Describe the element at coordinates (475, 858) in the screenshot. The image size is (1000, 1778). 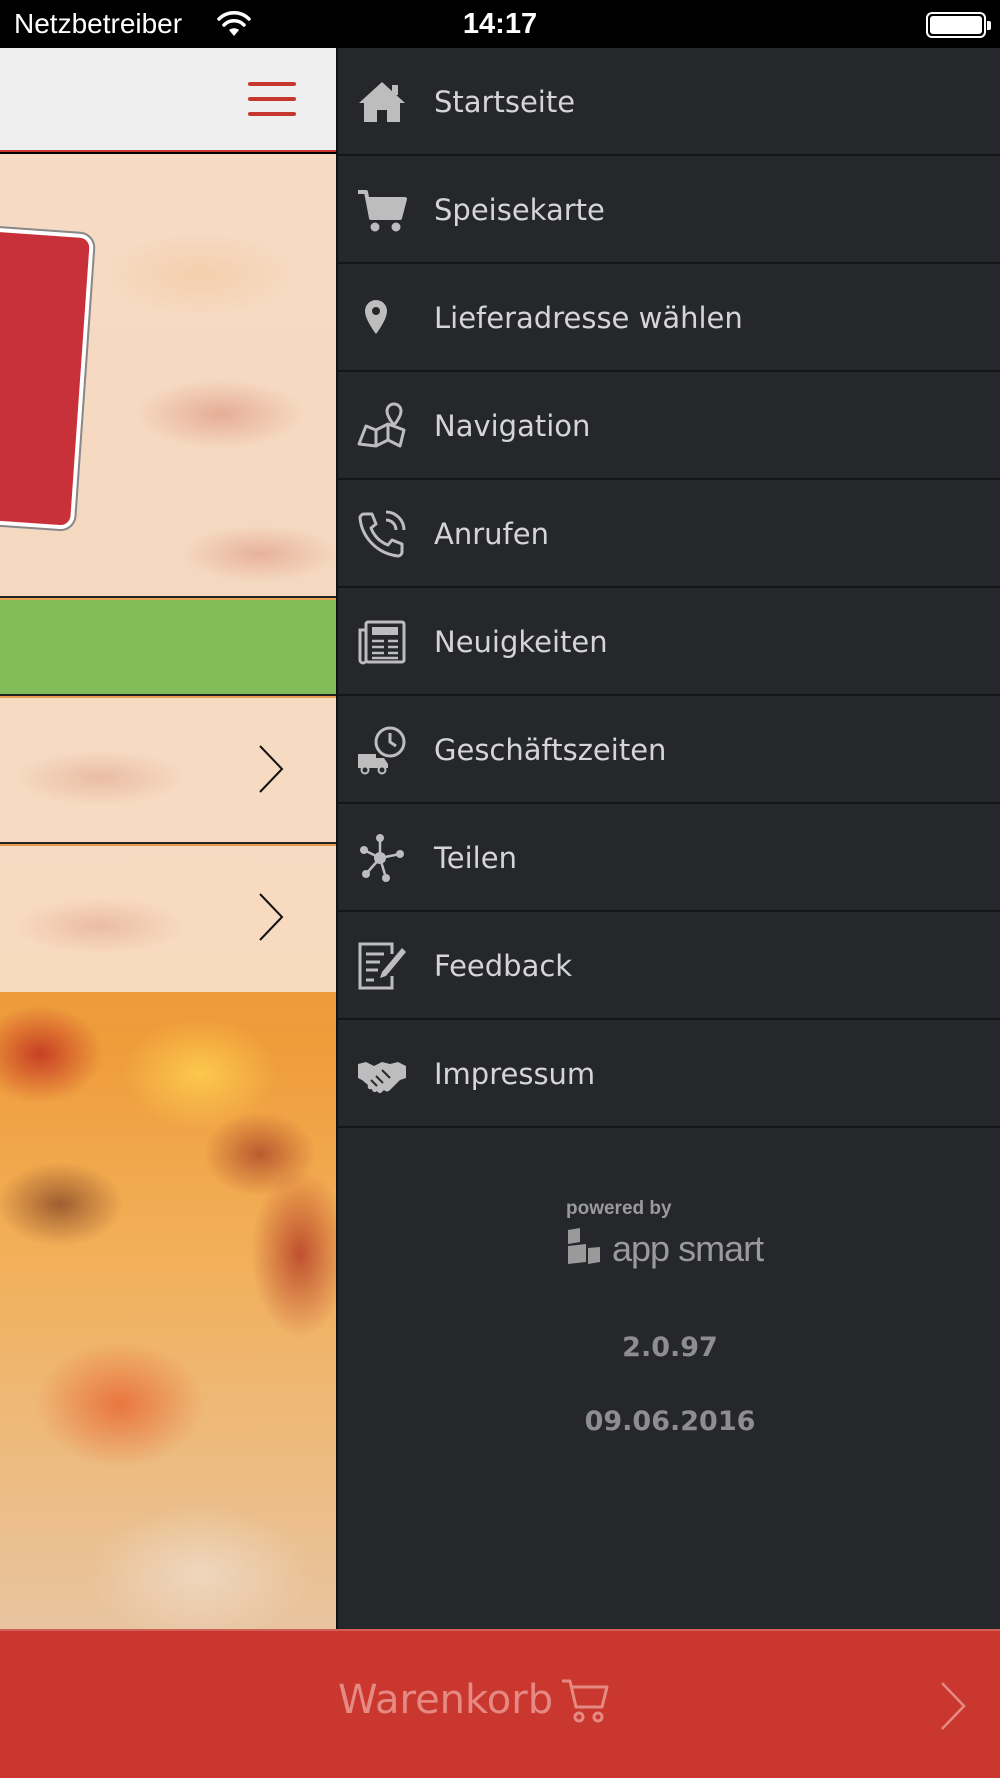
I see `menu-item-label: Teilen` at that location.